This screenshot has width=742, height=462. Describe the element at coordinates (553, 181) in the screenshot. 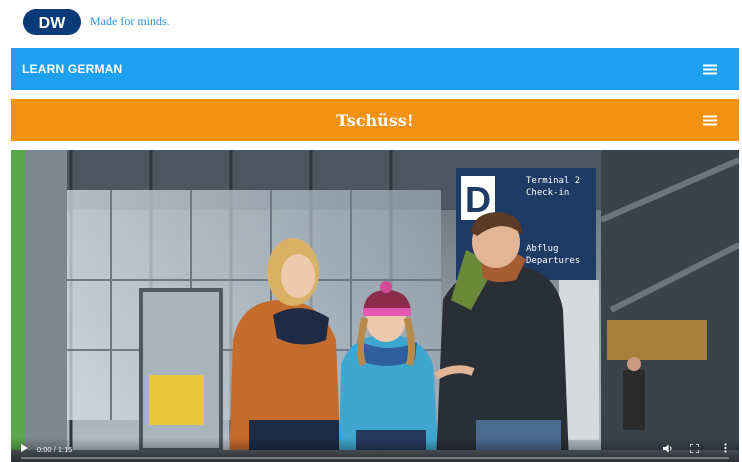

I see `svg-text: Terminal 2` at that location.